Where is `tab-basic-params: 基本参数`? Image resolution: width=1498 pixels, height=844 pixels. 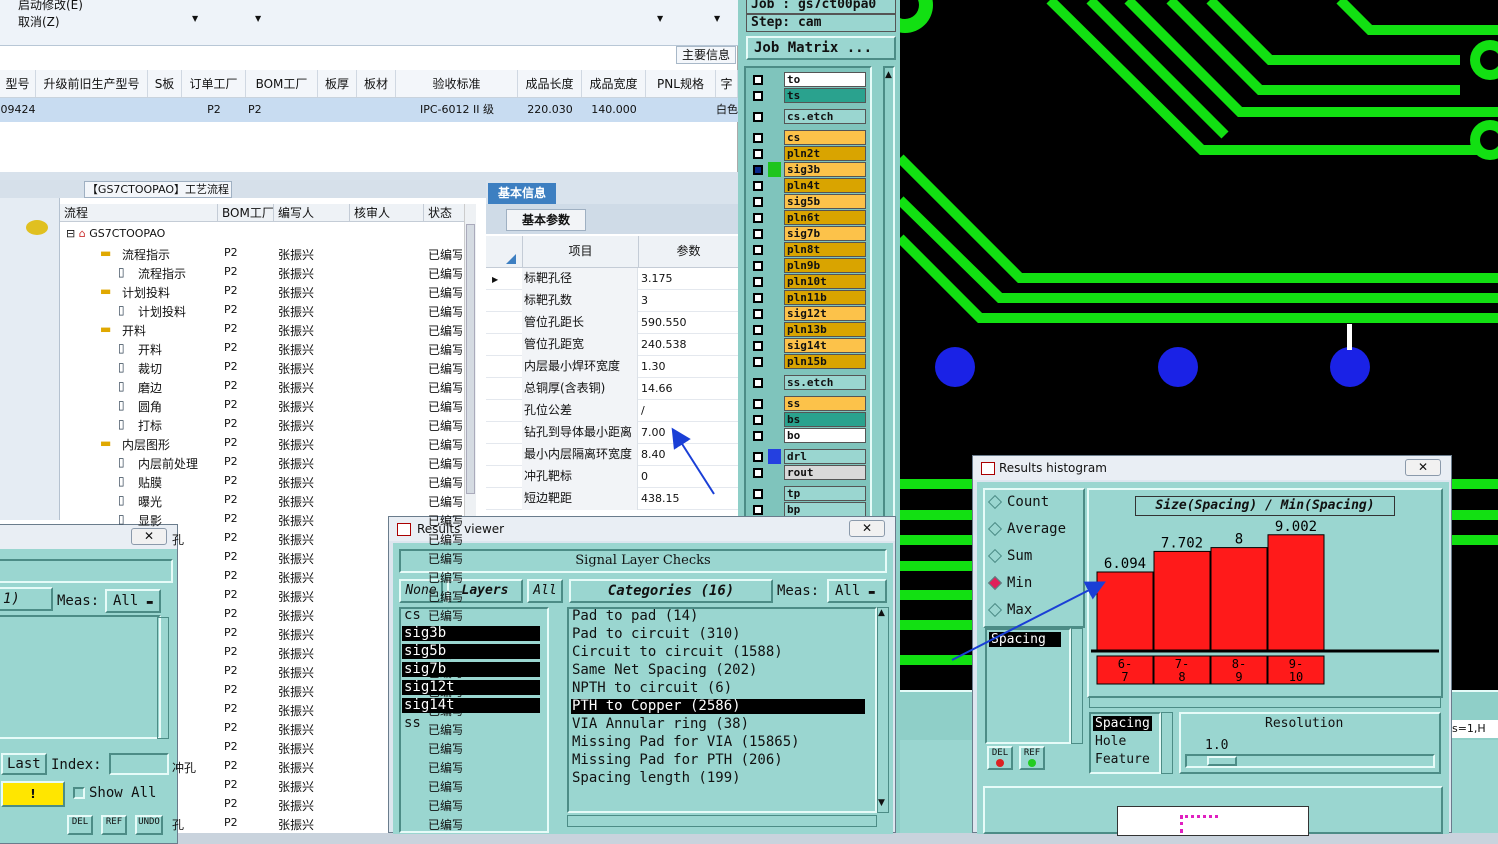
tab-basic-params: 基本参数 is located at coordinates (546, 220).